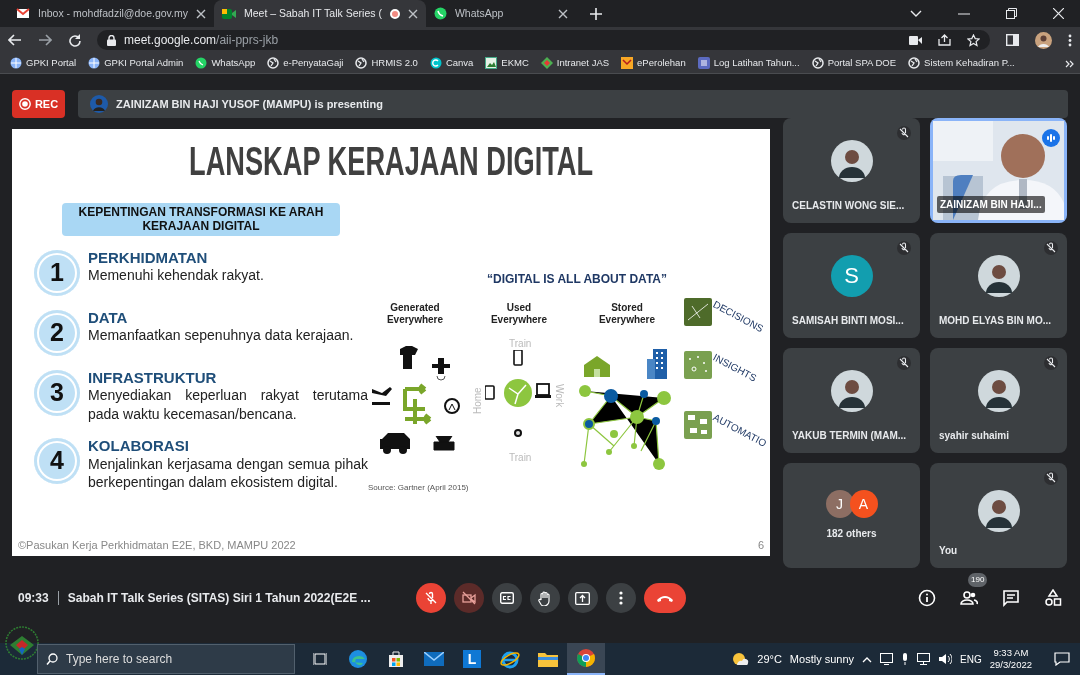 Image resolution: width=1080 pixels, height=675 pixels. What do you see at coordinates (57, 461) in the screenshot?
I see `number-circle: 4` at bounding box center [57, 461].